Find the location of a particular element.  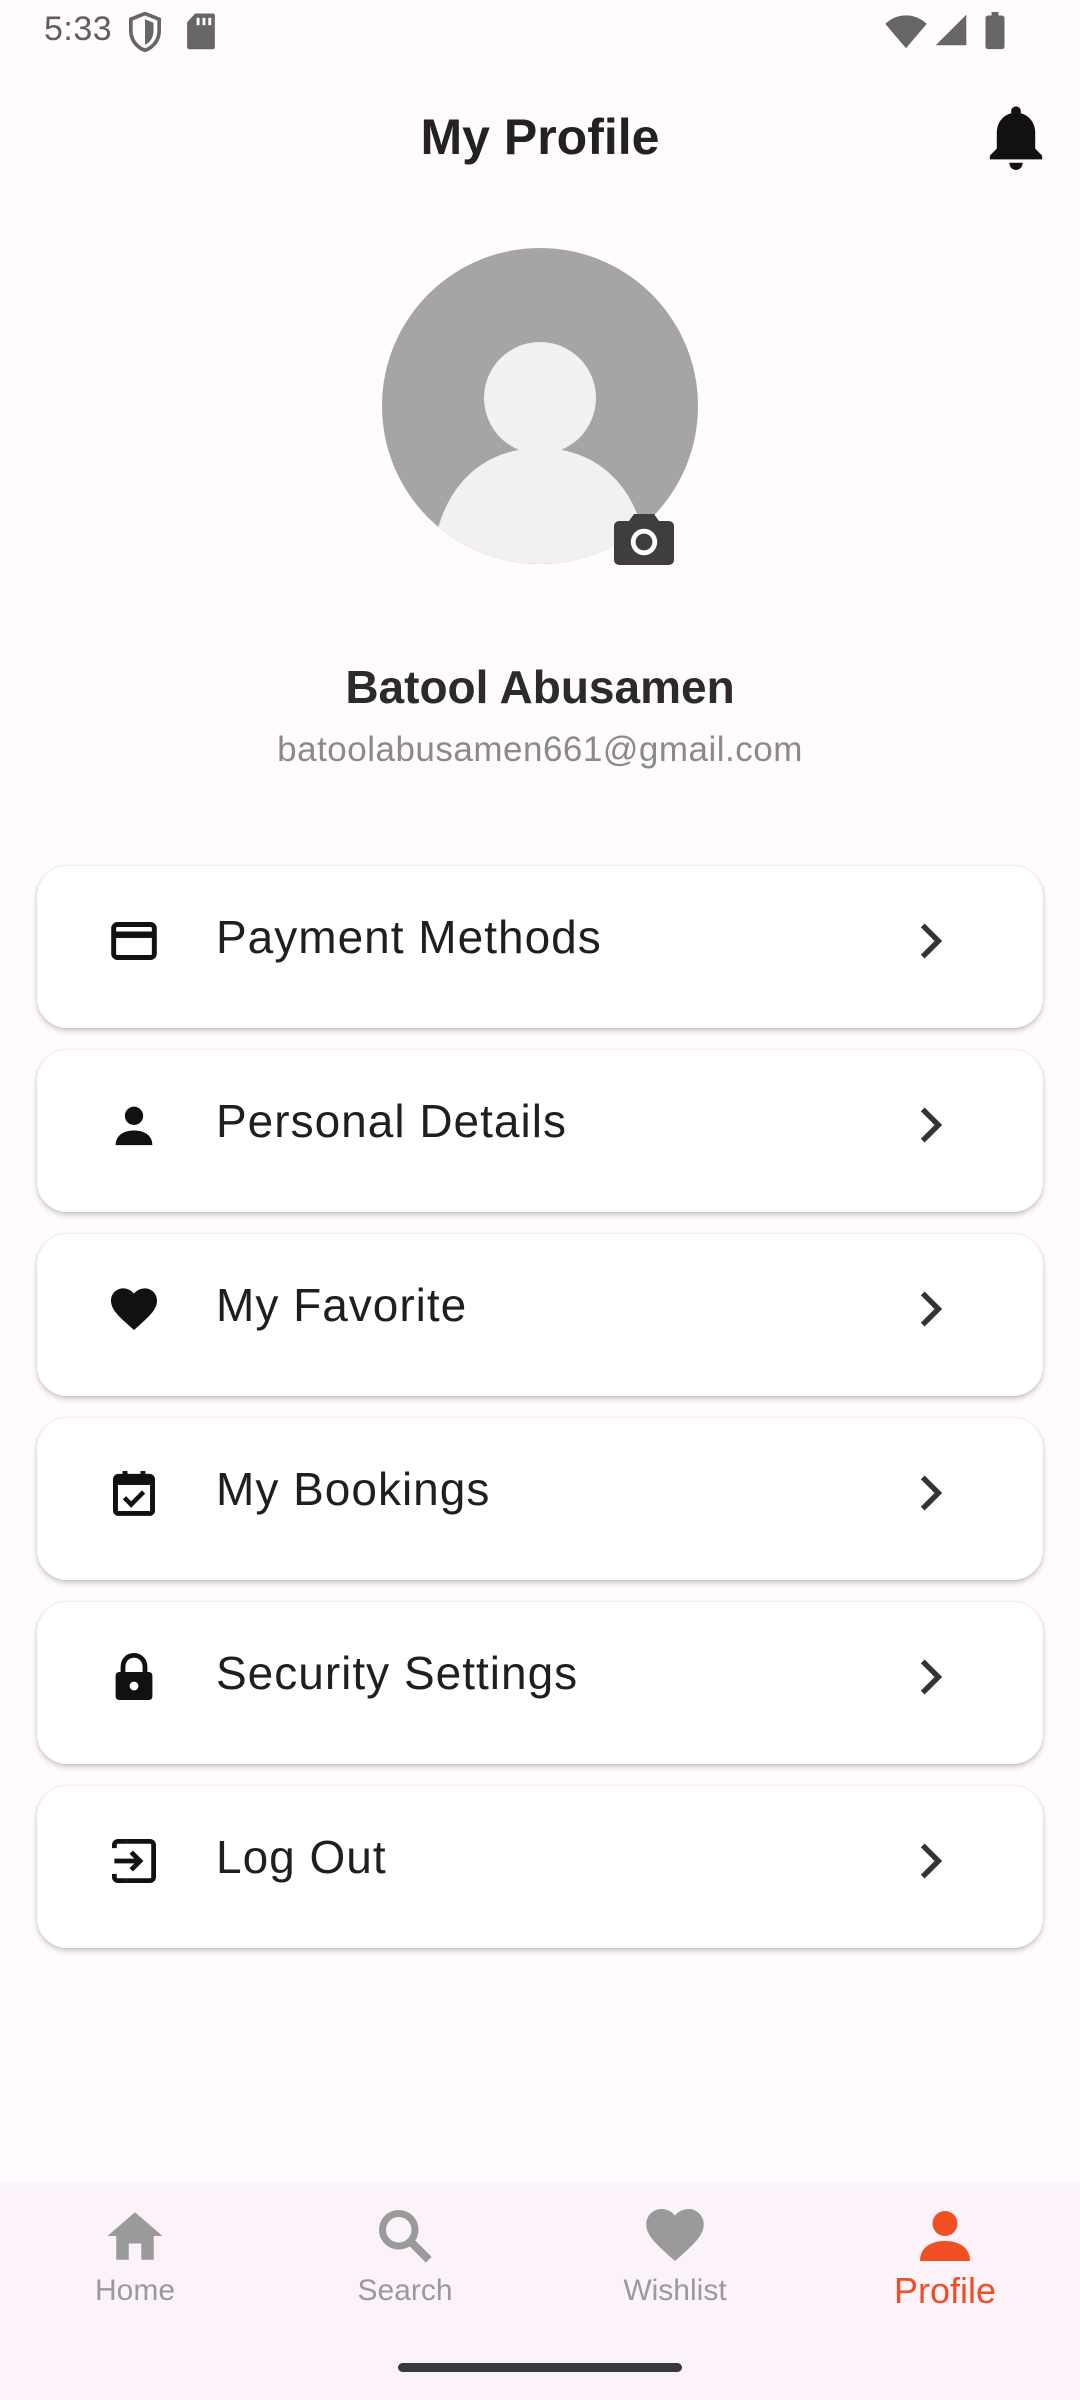

nav-label: Wishlist is located at coordinates (675, 2290).